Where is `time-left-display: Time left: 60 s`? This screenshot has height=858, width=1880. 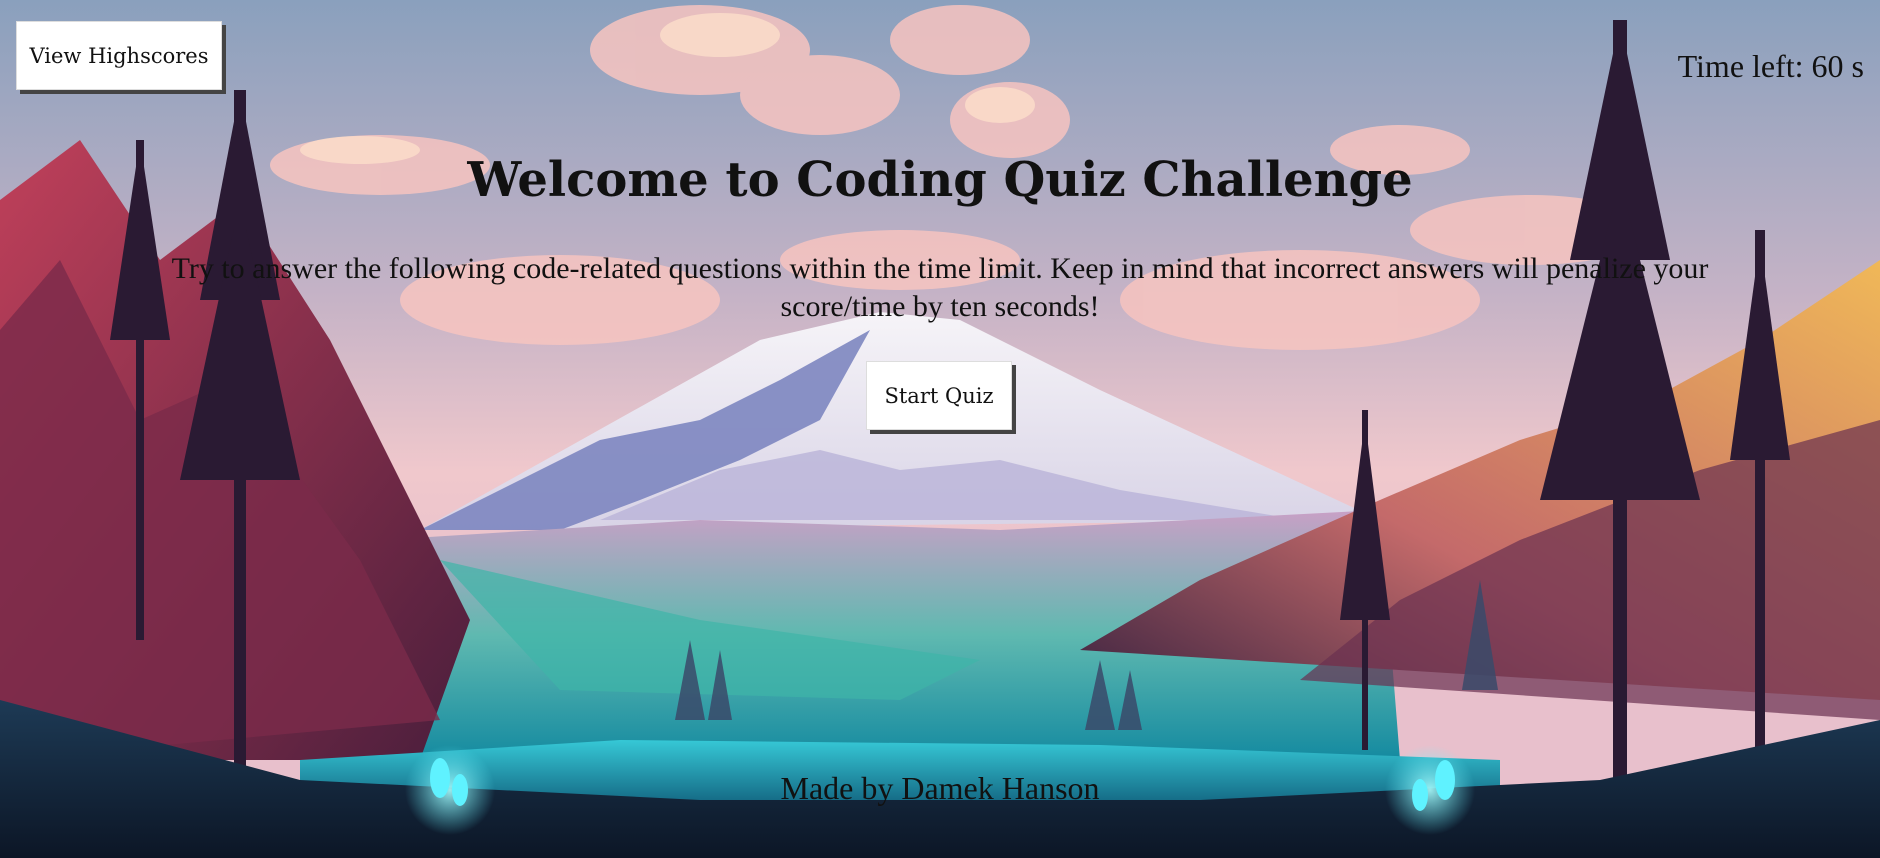 time-left-display: Time left: 60 s is located at coordinates (1770, 66).